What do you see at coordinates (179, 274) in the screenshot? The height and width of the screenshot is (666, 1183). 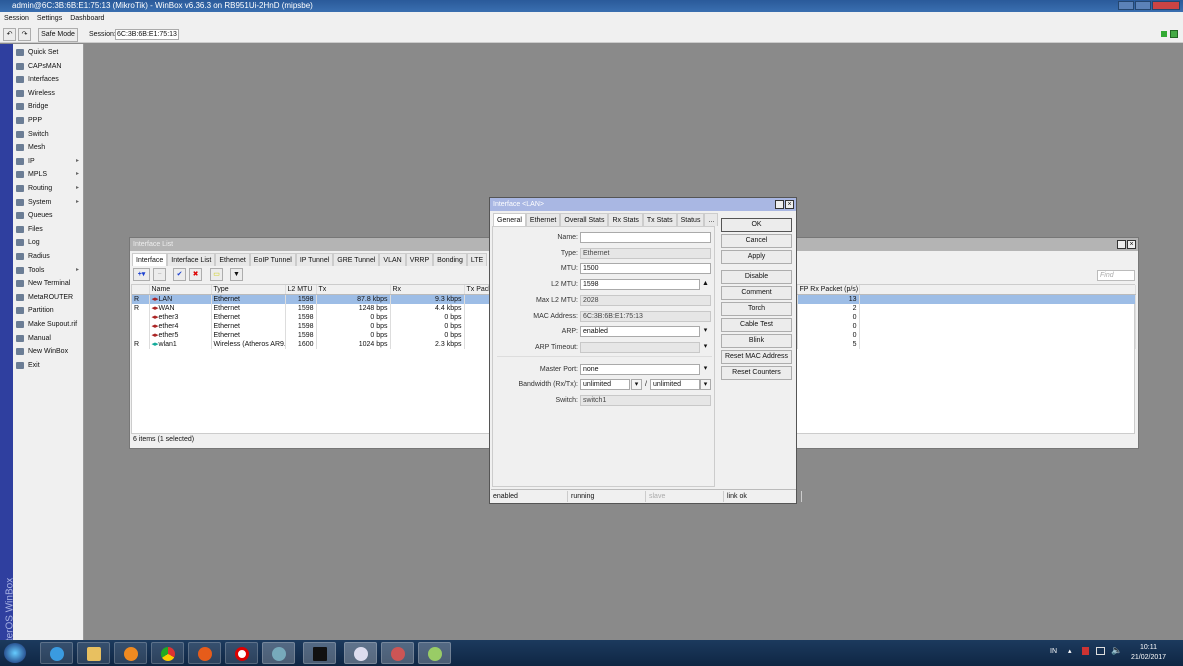 I see `enable-icon: ✔` at bounding box center [179, 274].